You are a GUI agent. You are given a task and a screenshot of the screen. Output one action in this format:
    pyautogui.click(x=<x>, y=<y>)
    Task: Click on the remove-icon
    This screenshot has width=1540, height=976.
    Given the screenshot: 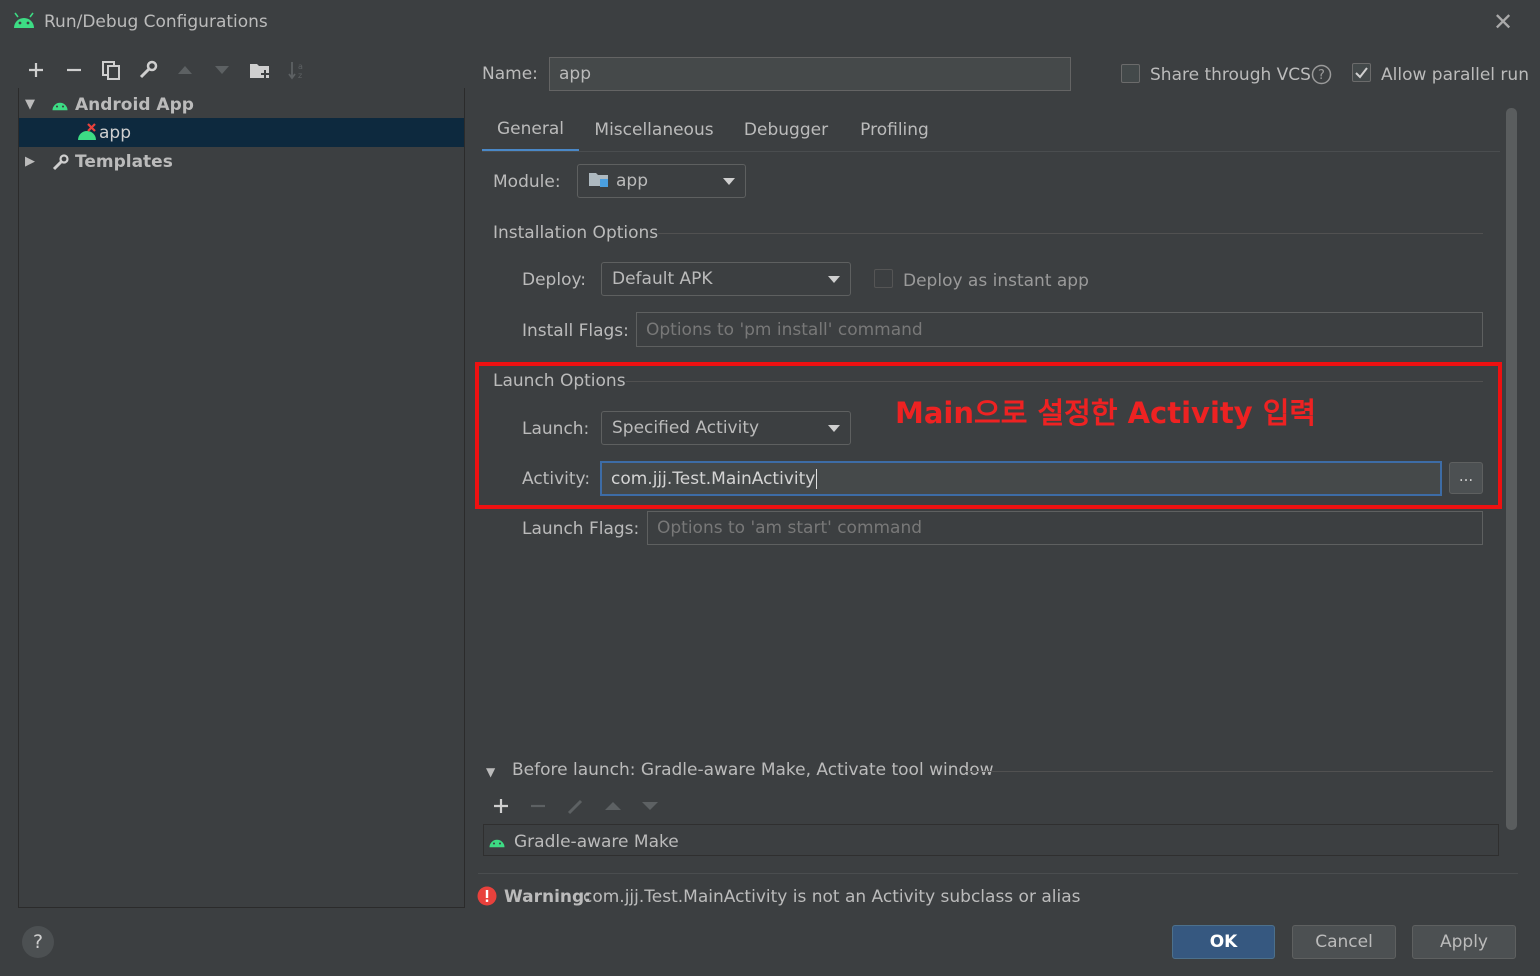 What is the action you would take?
    pyautogui.click(x=74, y=70)
    